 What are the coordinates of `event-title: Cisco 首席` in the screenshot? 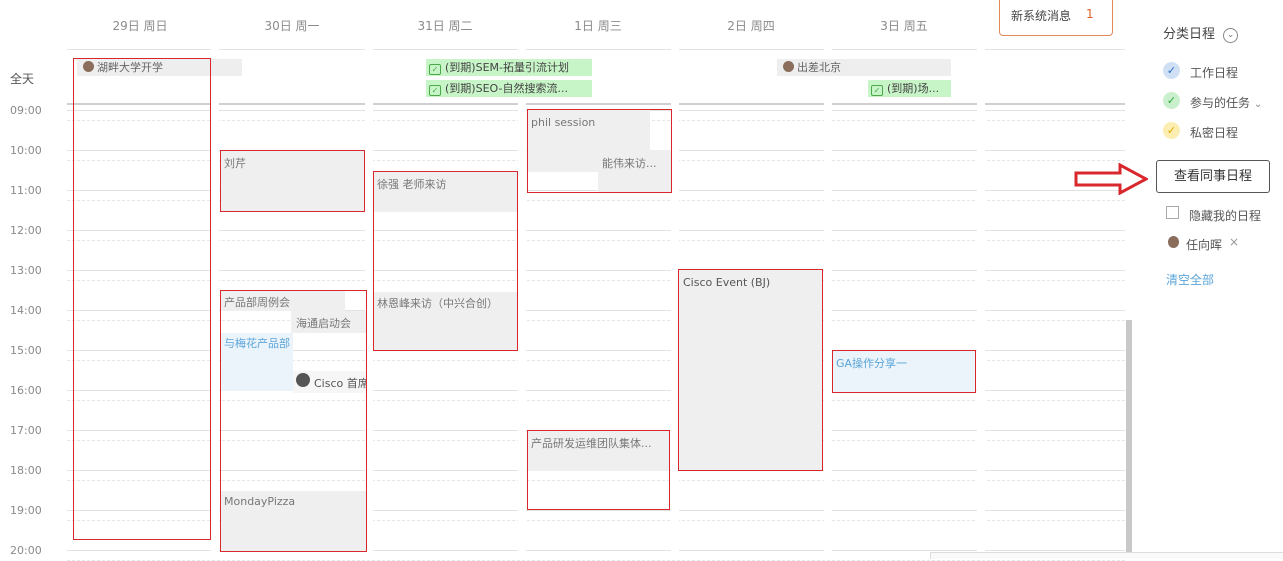 It's located at (340, 383).